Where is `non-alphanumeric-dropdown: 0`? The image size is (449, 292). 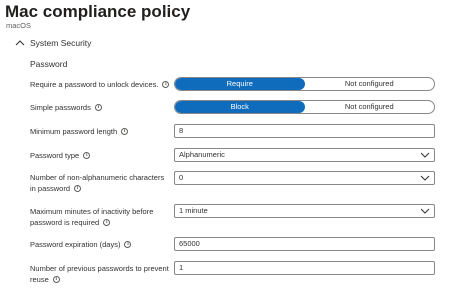
non-alphanumeric-dropdown: 0 is located at coordinates (304, 178).